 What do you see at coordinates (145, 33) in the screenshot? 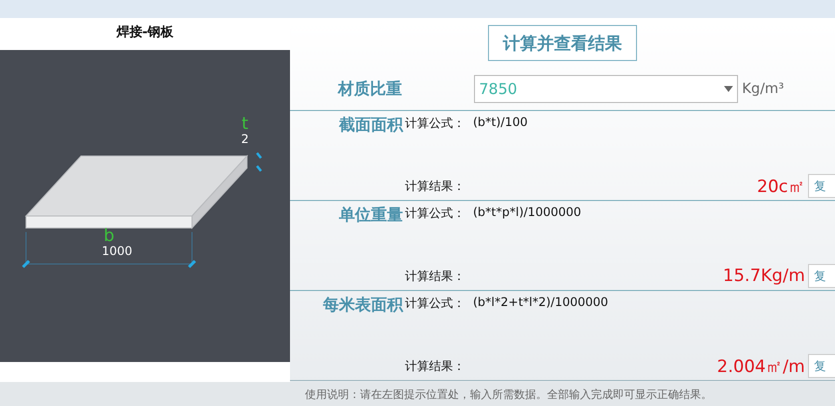
I see `panel-title: 焊接-钢板` at bounding box center [145, 33].